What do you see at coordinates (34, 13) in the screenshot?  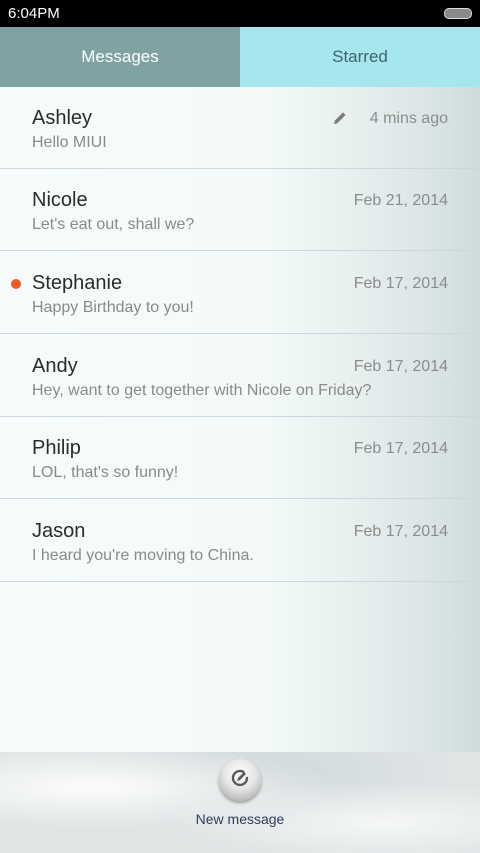 I see `status-time: 6:04PM` at bounding box center [34, 13].